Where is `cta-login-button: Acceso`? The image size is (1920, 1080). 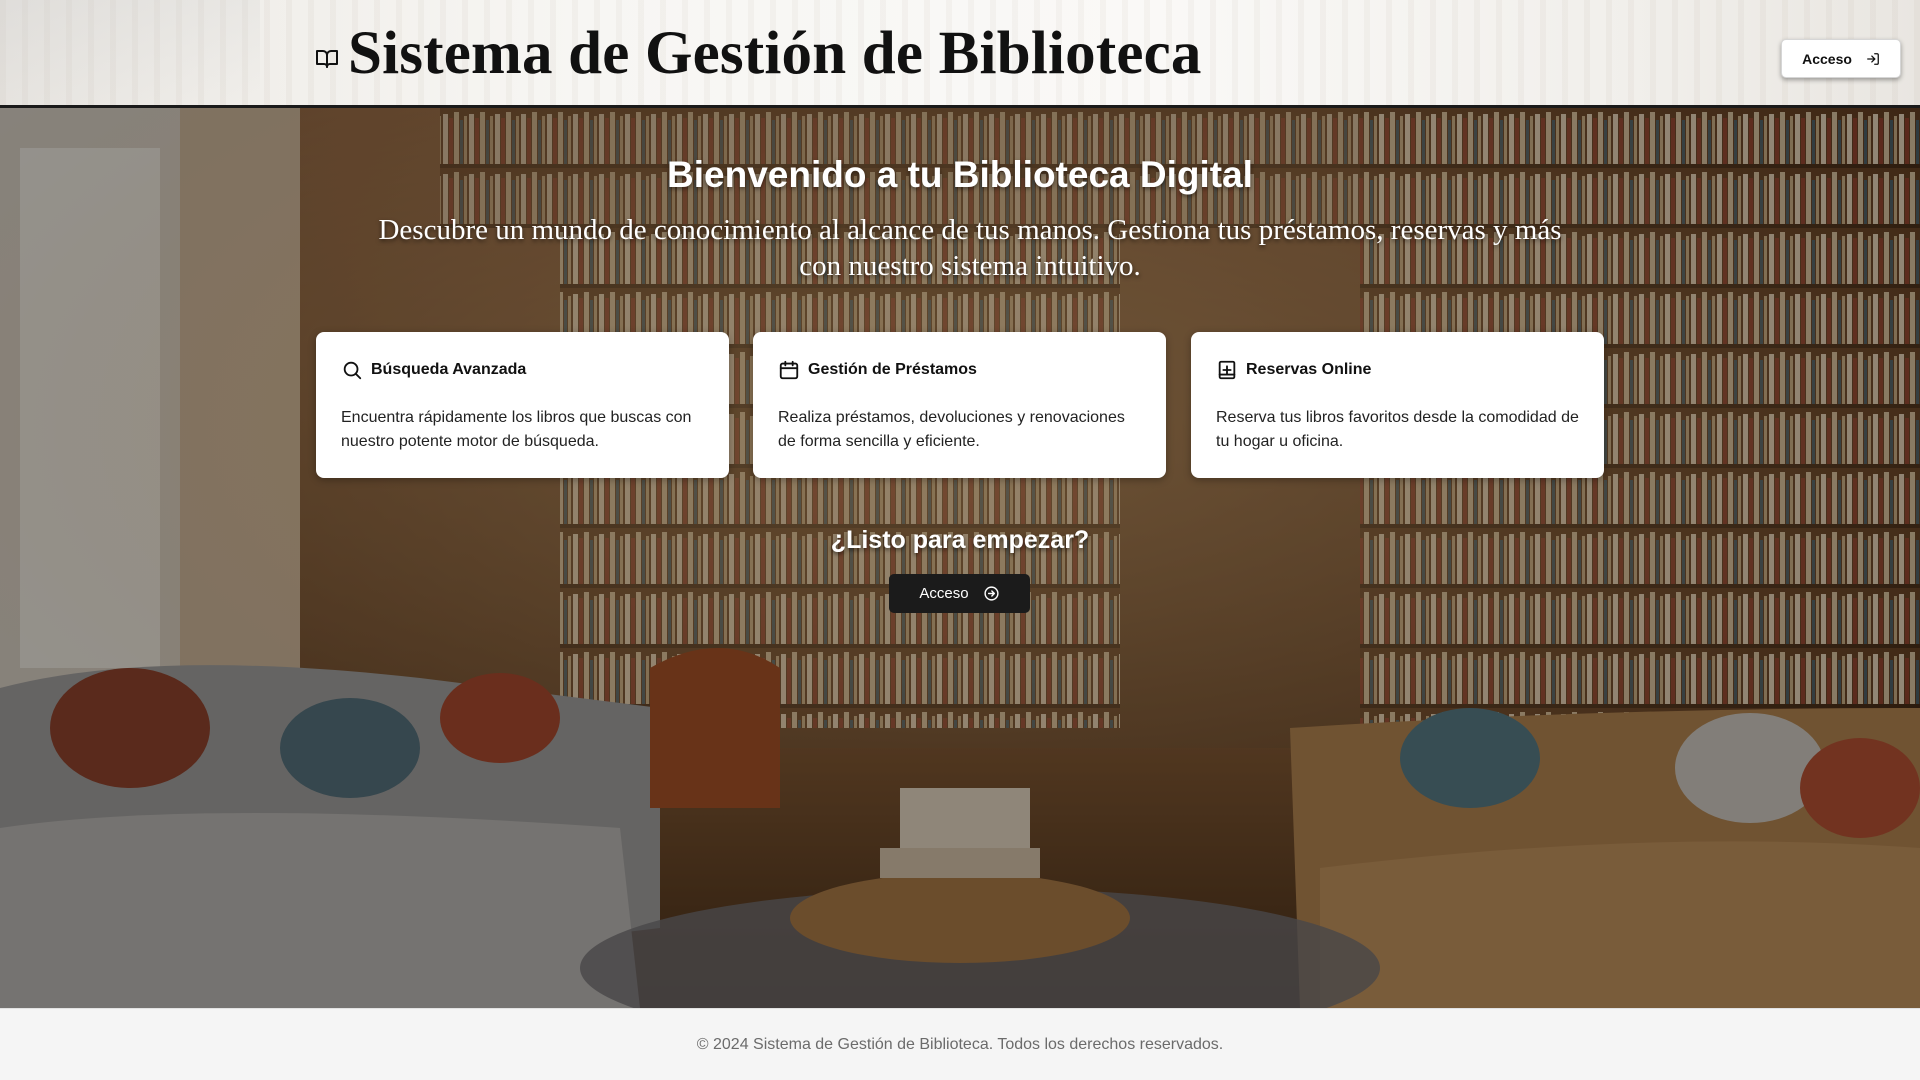
cta-login-button: Acceso is located at coordinates (959, 593).